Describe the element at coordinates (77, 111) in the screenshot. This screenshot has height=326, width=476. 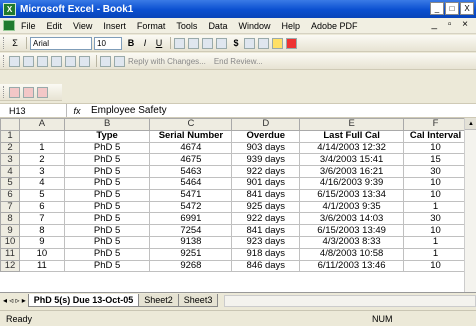
I see `insert-function-icon: fx` at that location.